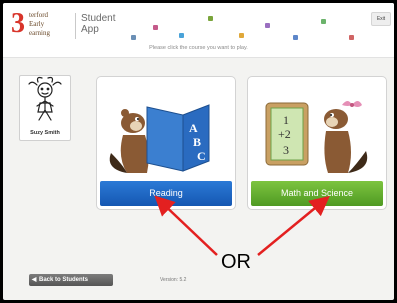 The image size is (397, 303). I want to click on or-label: OR, so click(236, 262).